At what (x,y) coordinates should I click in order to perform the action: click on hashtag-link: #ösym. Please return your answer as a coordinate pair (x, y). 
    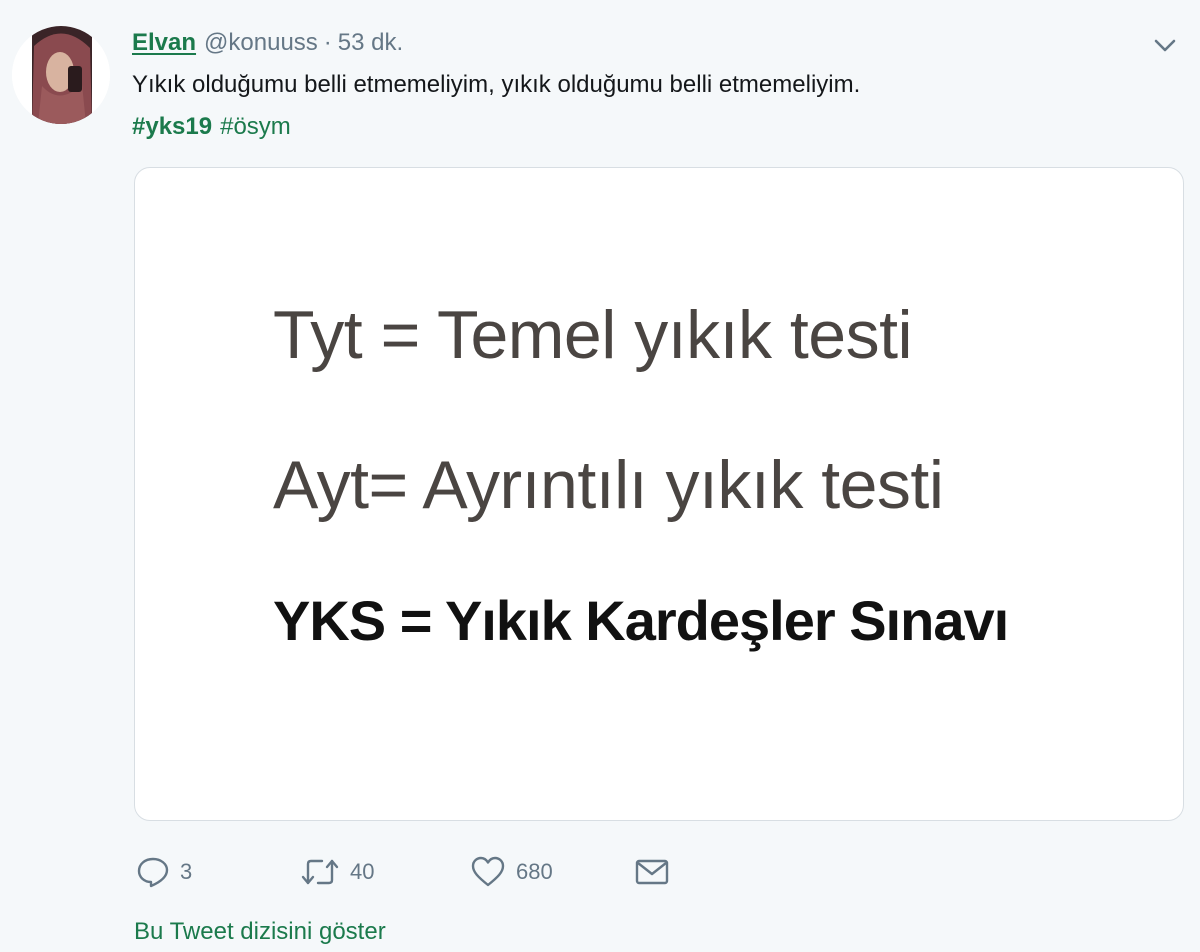
    Looking at the image, I should click on (255, 126).